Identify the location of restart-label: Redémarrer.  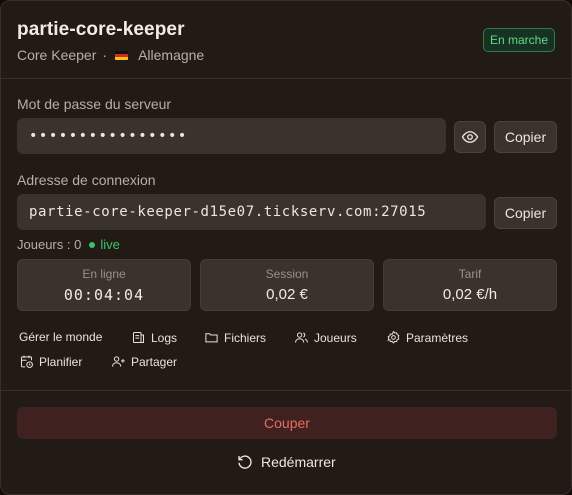
(298, 462).